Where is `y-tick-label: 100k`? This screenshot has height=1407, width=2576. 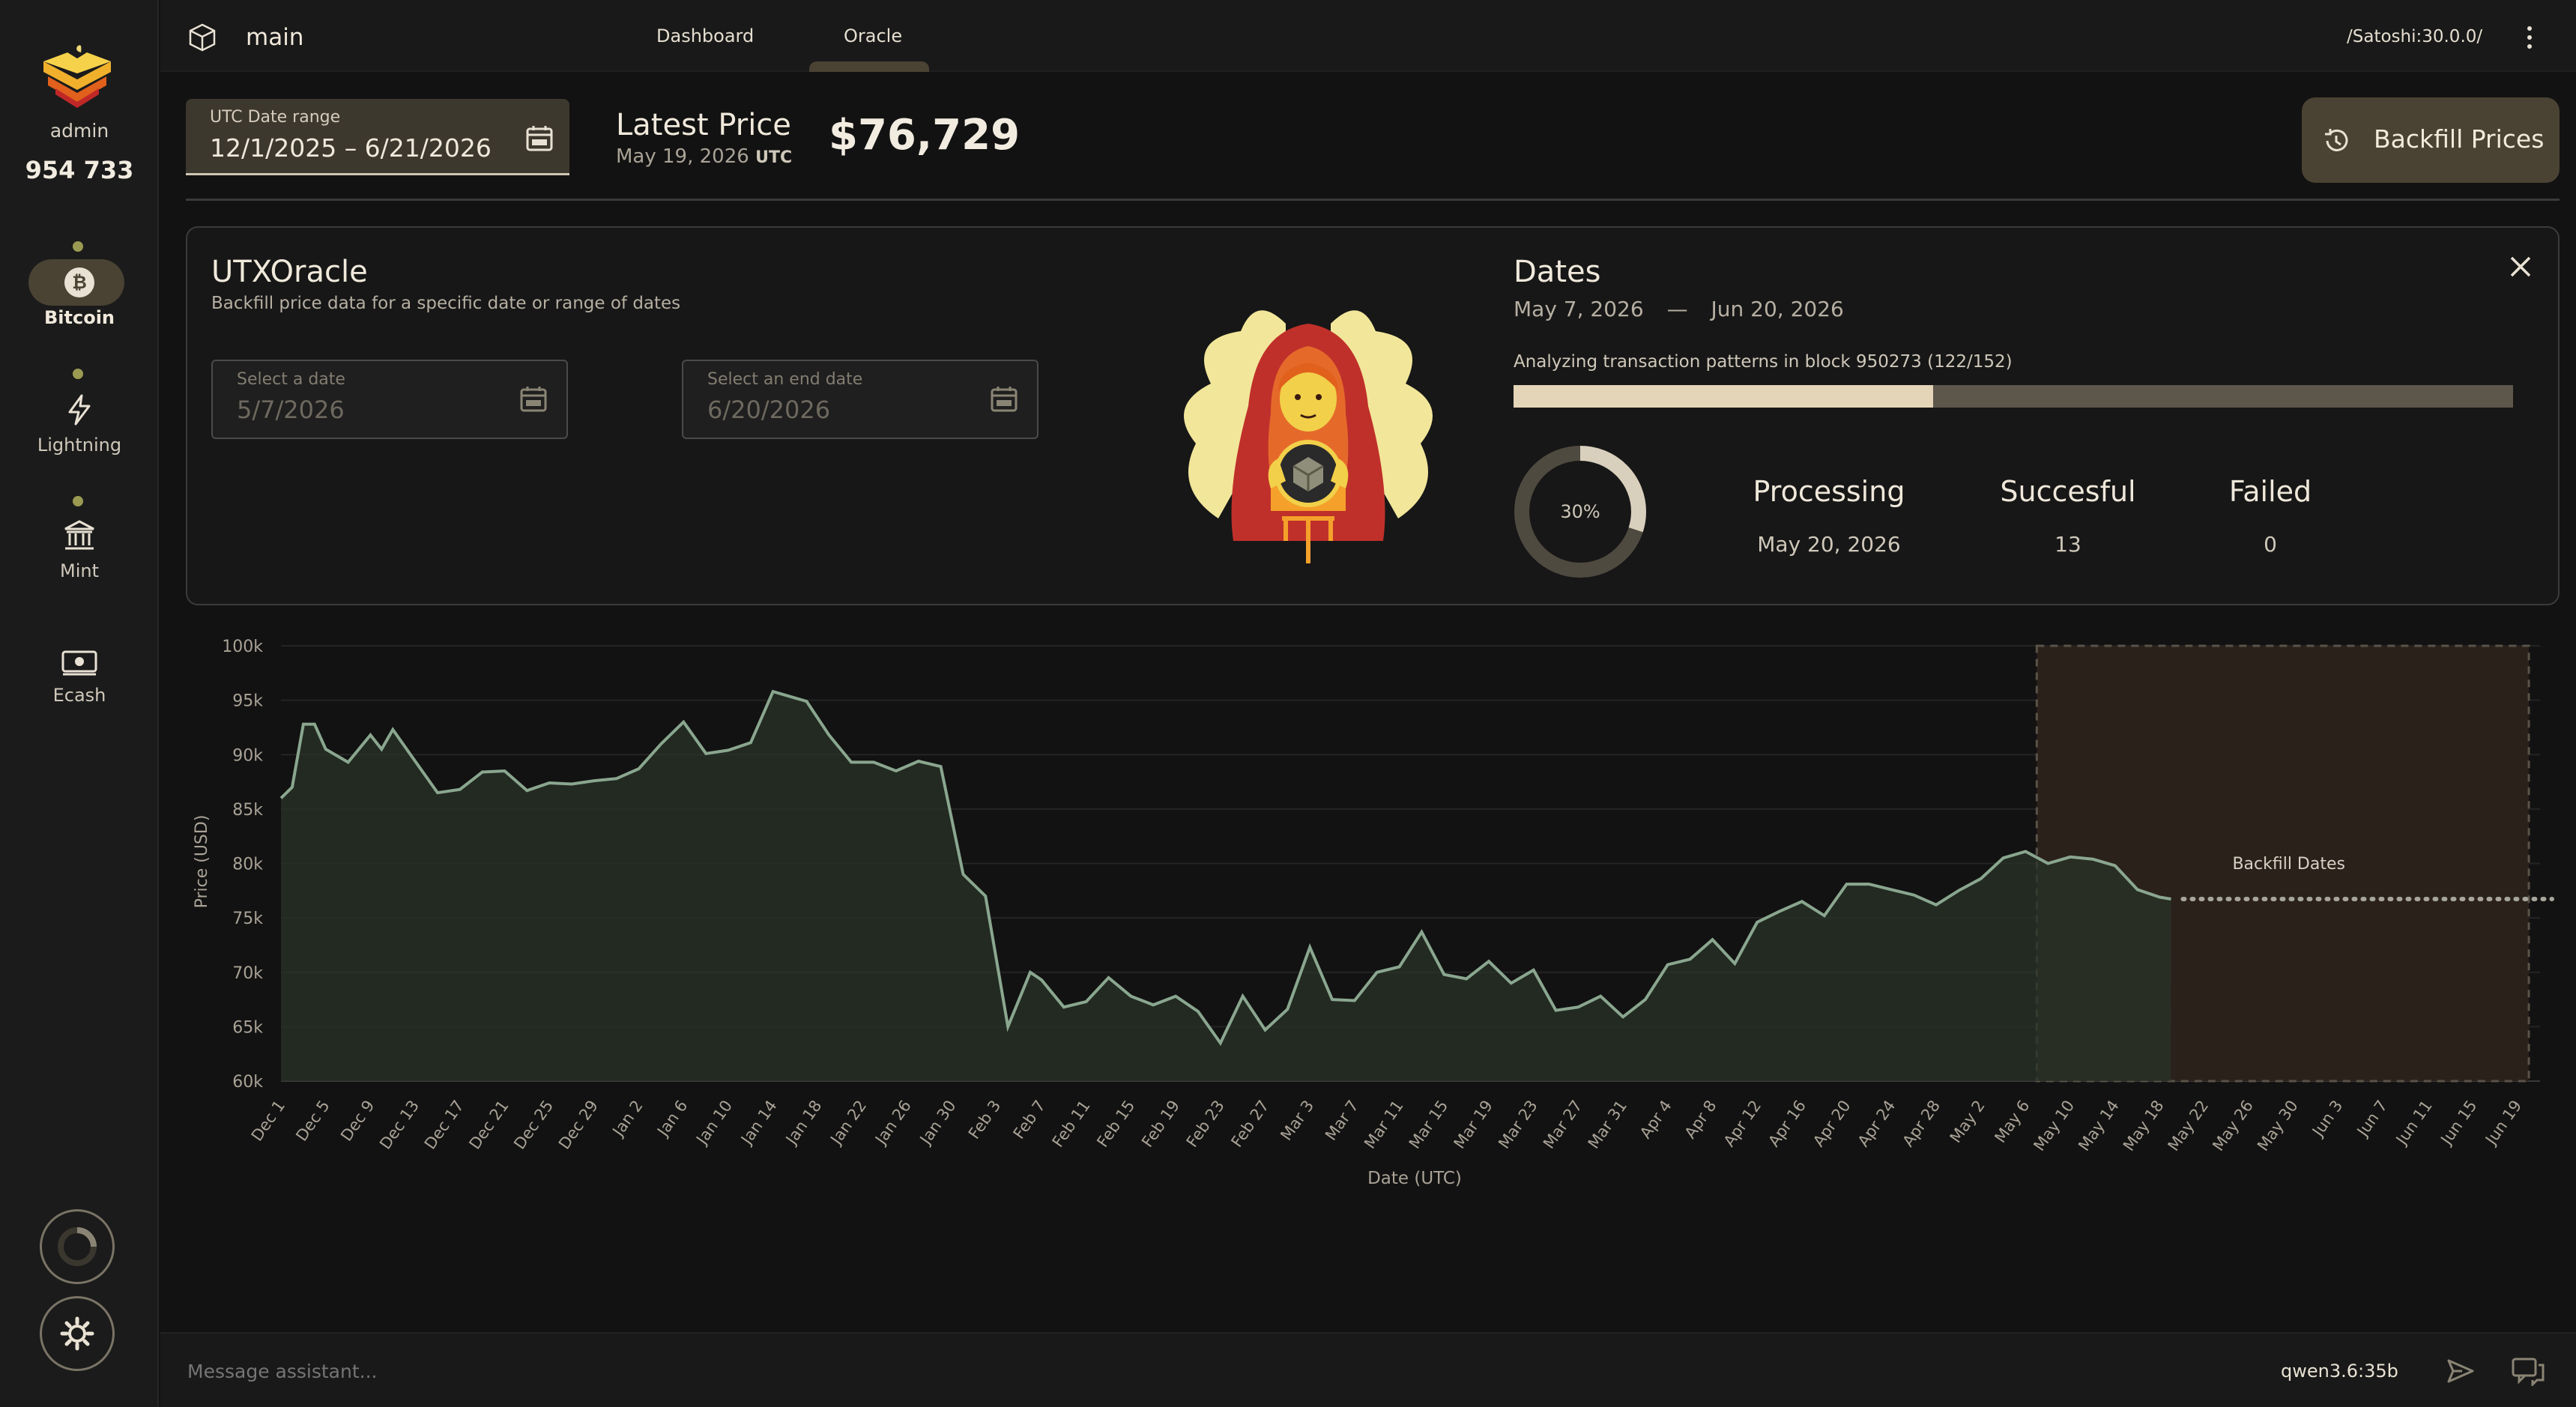
y-tick-label: 100k is located at coordinates (242, 647).